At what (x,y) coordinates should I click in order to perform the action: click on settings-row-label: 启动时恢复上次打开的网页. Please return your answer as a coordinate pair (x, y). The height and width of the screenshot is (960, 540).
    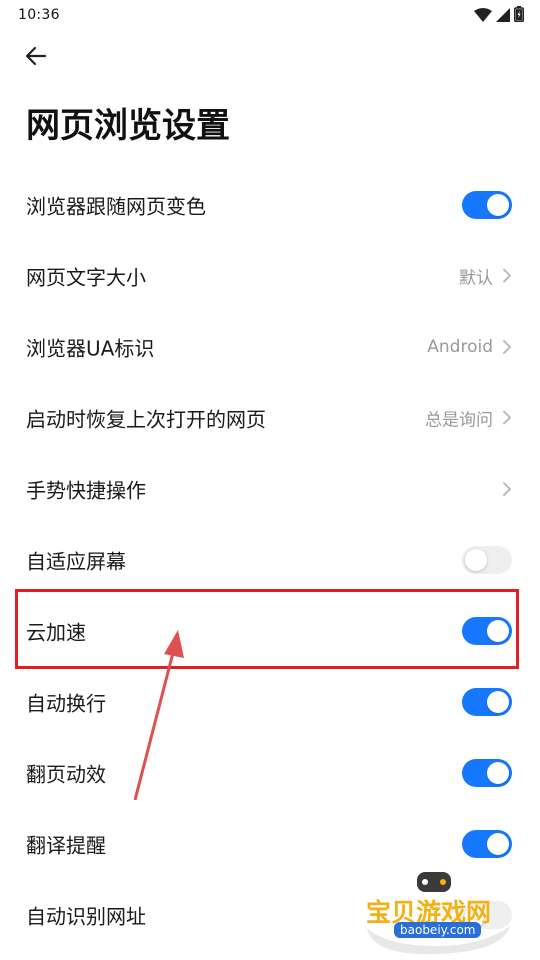
    Looking at the image, I should click on (146, 419).